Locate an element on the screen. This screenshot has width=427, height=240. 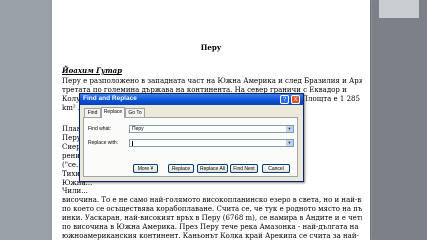
more-button: More ¥ is located at coordinates (145, 168).